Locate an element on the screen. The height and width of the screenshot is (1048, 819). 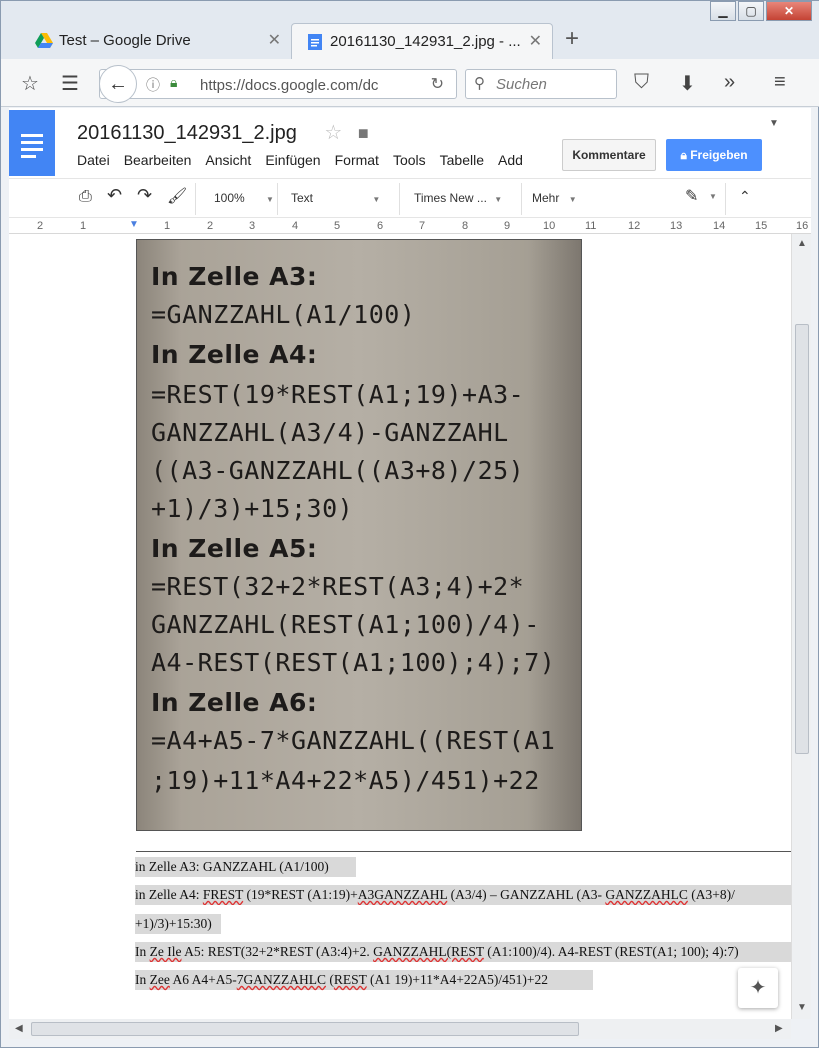
menu-tools: Tools is located at coordinates (409, 160).